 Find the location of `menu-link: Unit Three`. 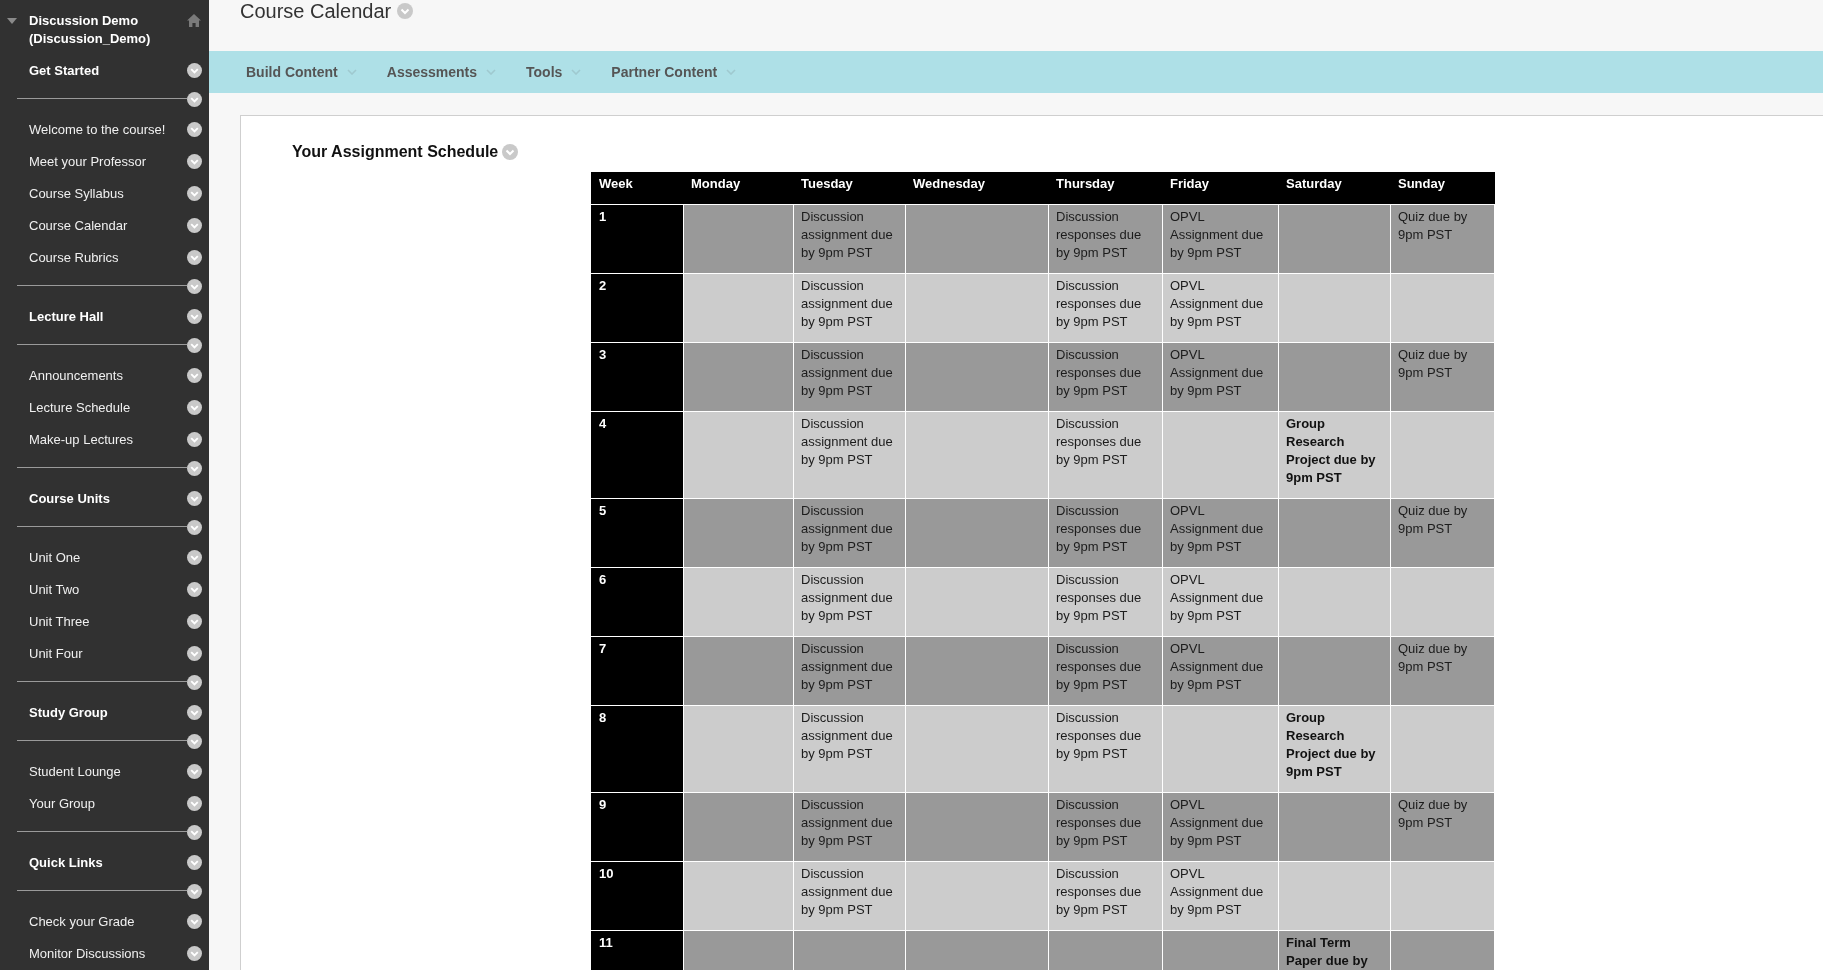

menu-link: Unit Three is located at coordinates (59, 621).